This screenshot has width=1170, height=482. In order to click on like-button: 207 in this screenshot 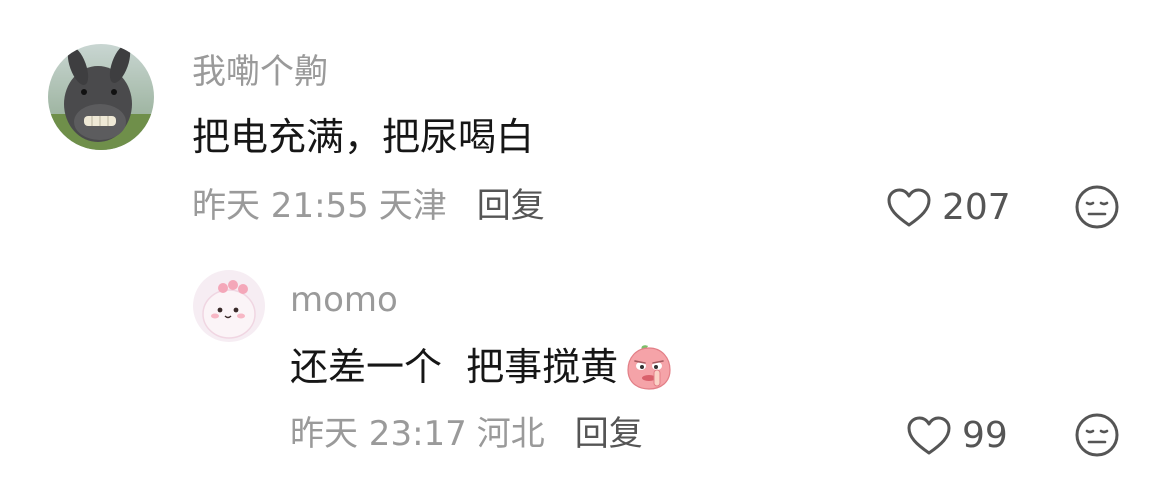, I will do `click(948, 208)`.